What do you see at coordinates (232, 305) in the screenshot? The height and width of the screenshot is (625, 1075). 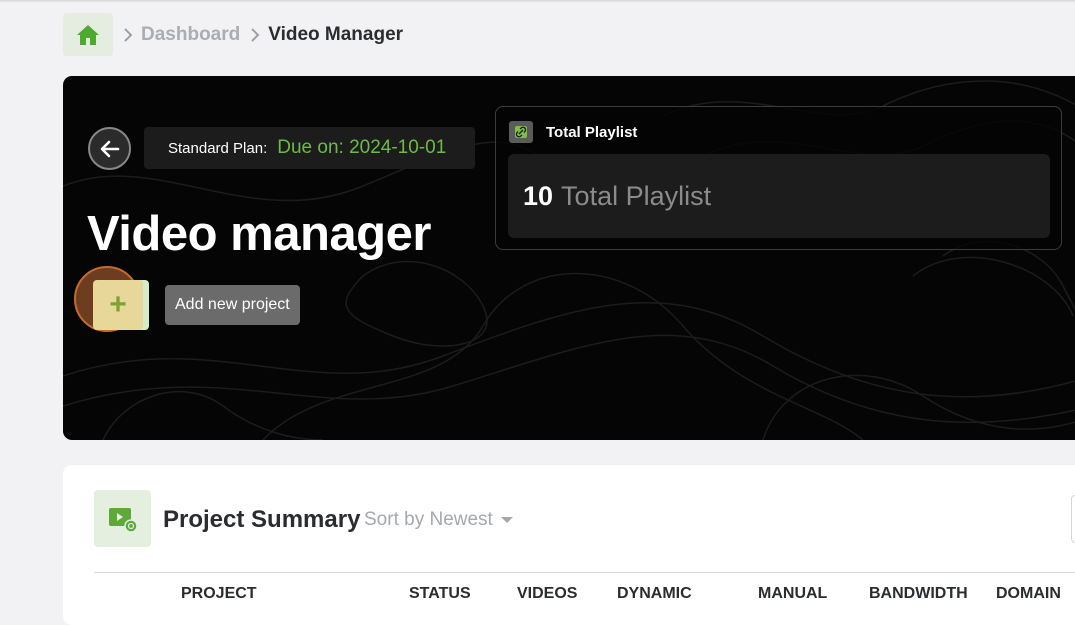 I see `add-project-tooltip: Add new project` at bounding box center [232, 305].